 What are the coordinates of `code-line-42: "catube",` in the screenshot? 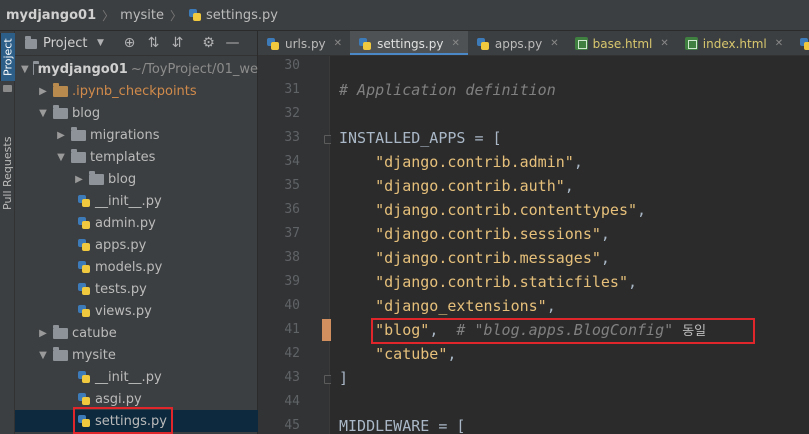 It's located at (416, 354).